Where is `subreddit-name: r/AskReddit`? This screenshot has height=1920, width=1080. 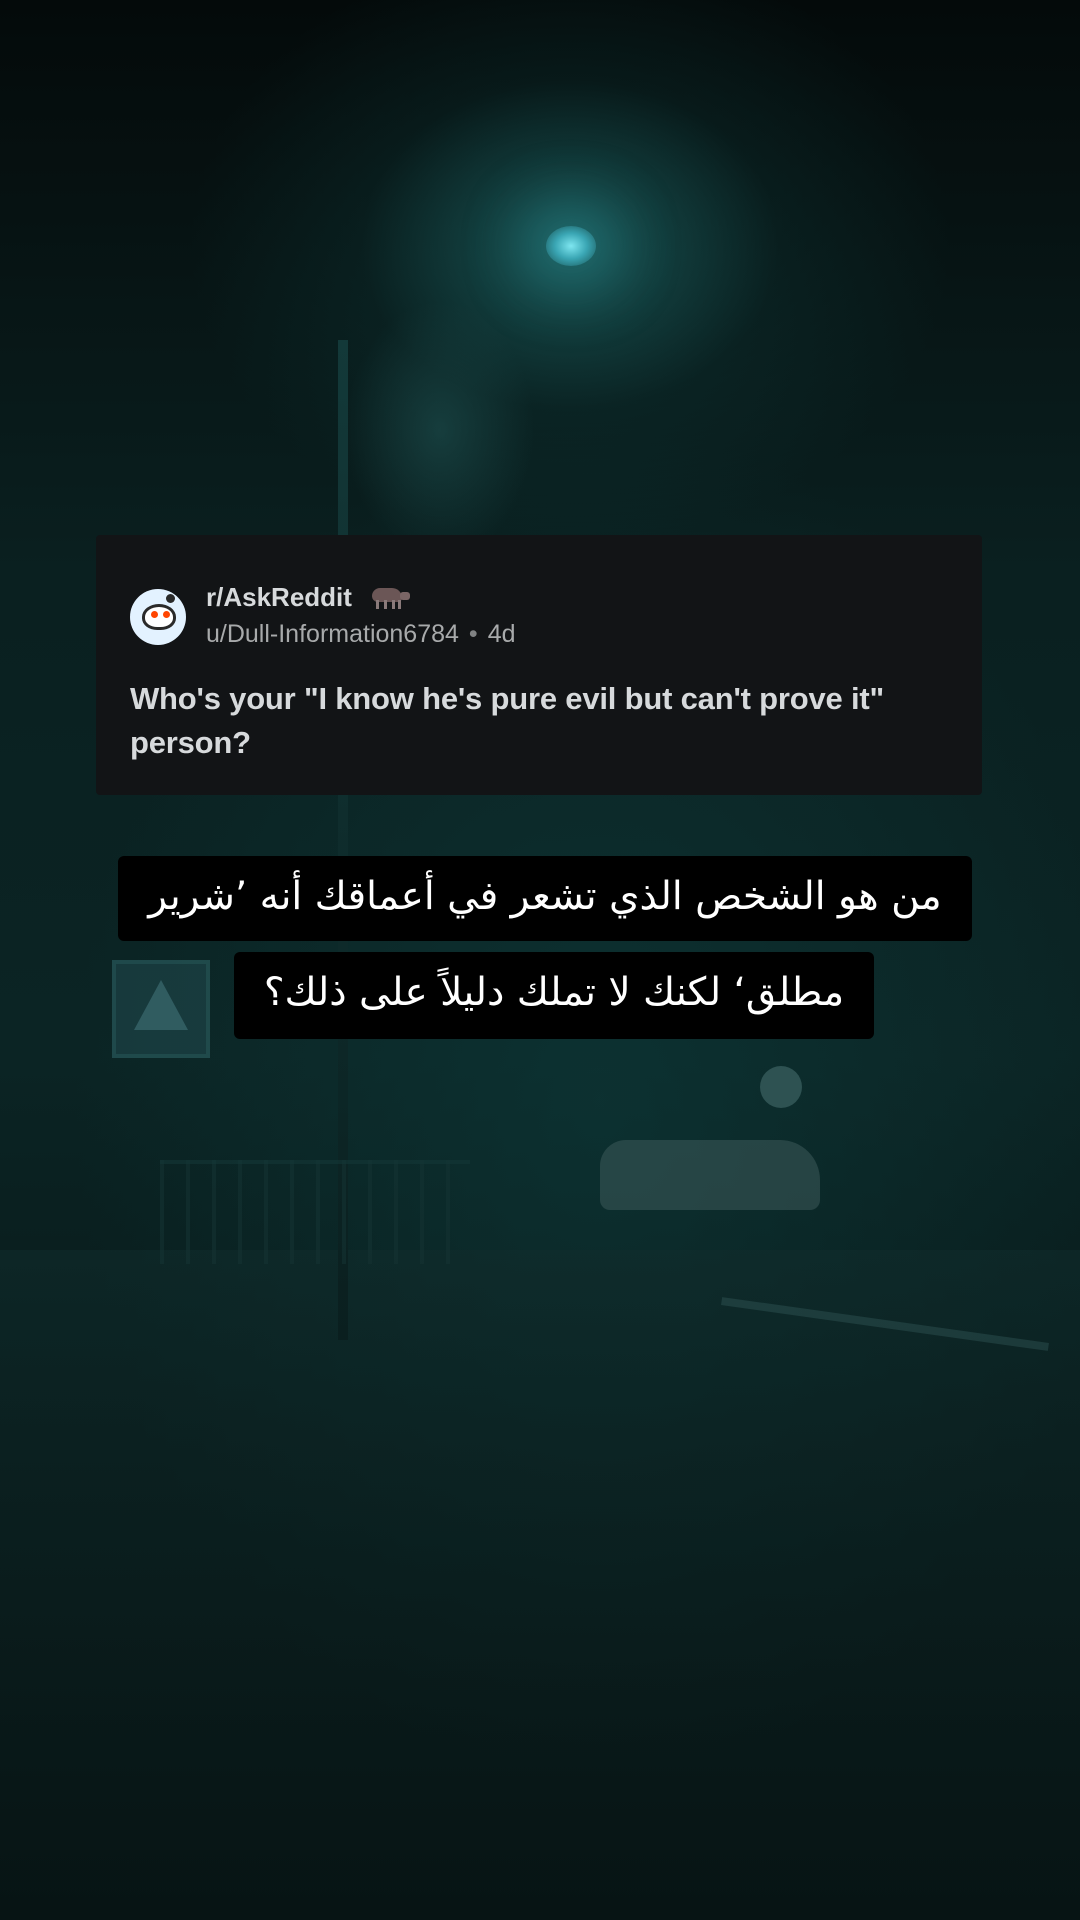 subreddit-name: r/AskReddit is located at coordinates (279, 597).